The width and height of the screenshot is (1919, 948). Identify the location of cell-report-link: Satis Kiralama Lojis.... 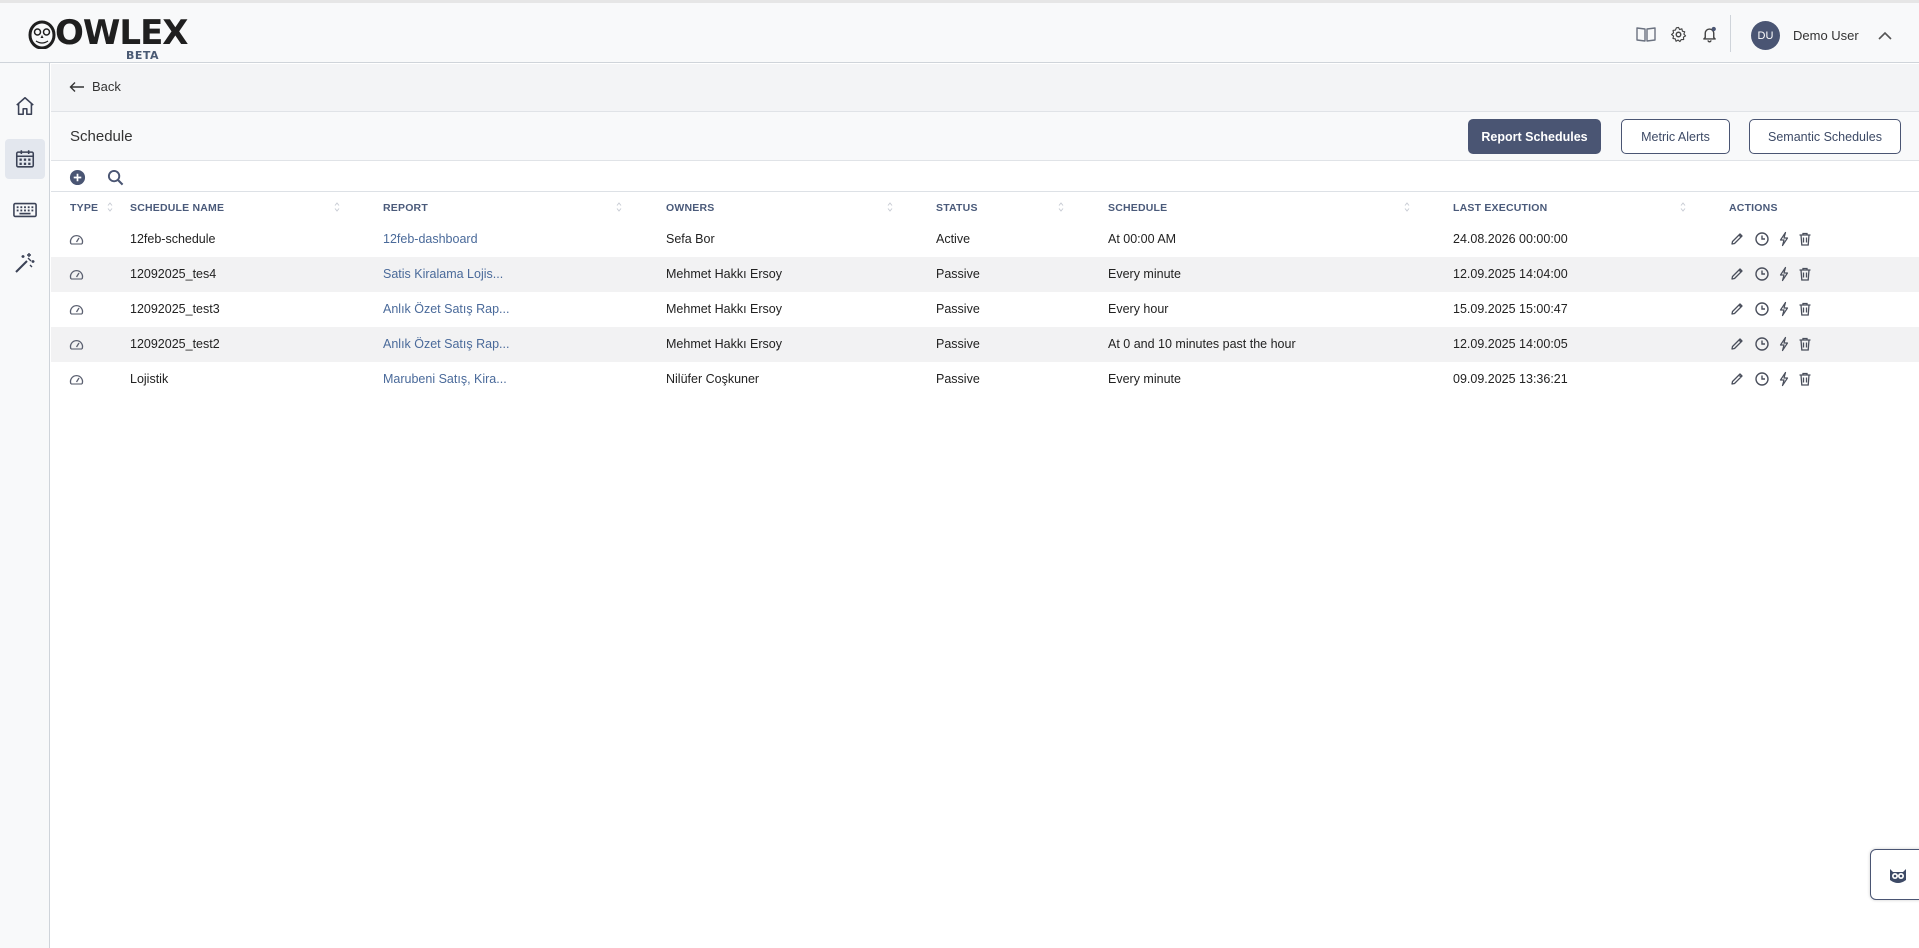
(443, 274).